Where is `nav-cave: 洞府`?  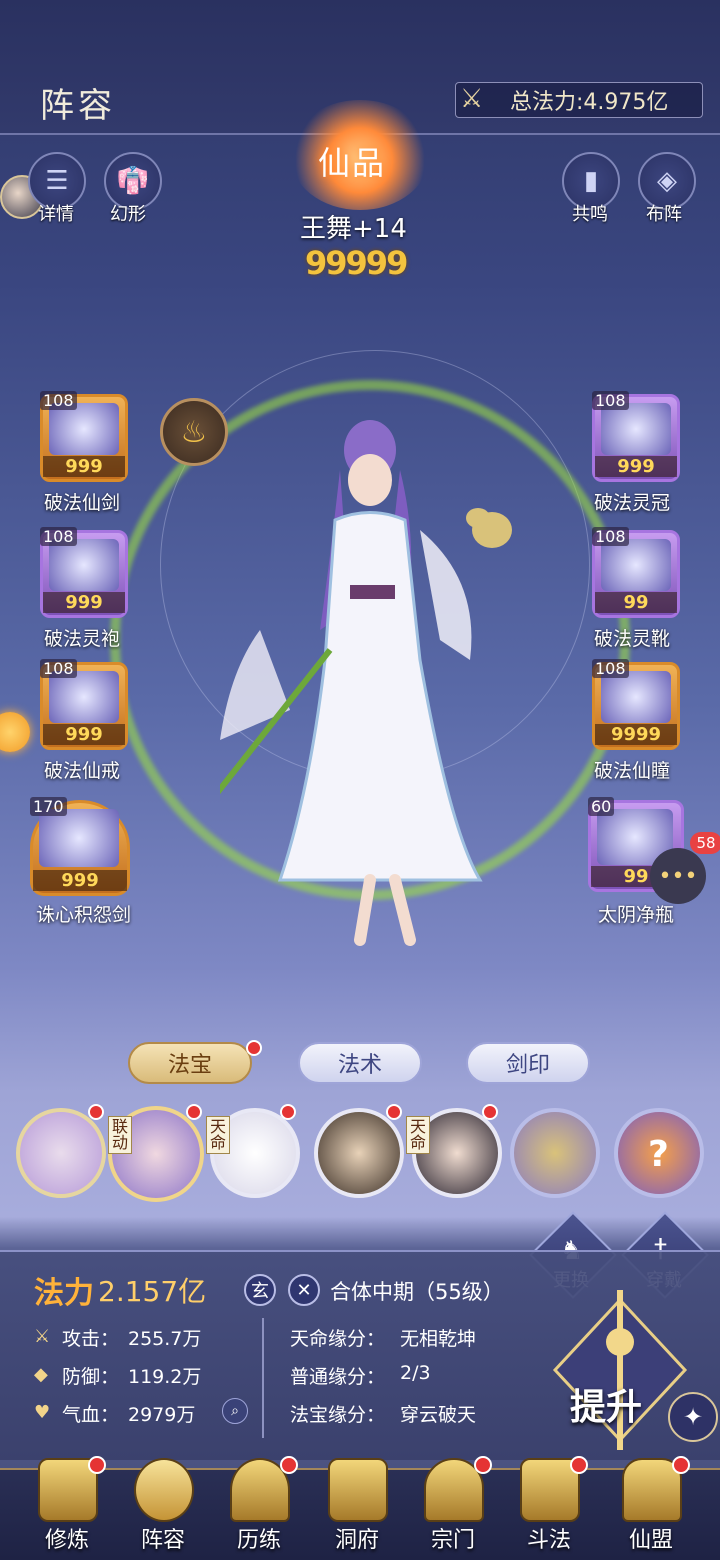 nav-cave: 洞府 is located at coordinates (357, 1509).